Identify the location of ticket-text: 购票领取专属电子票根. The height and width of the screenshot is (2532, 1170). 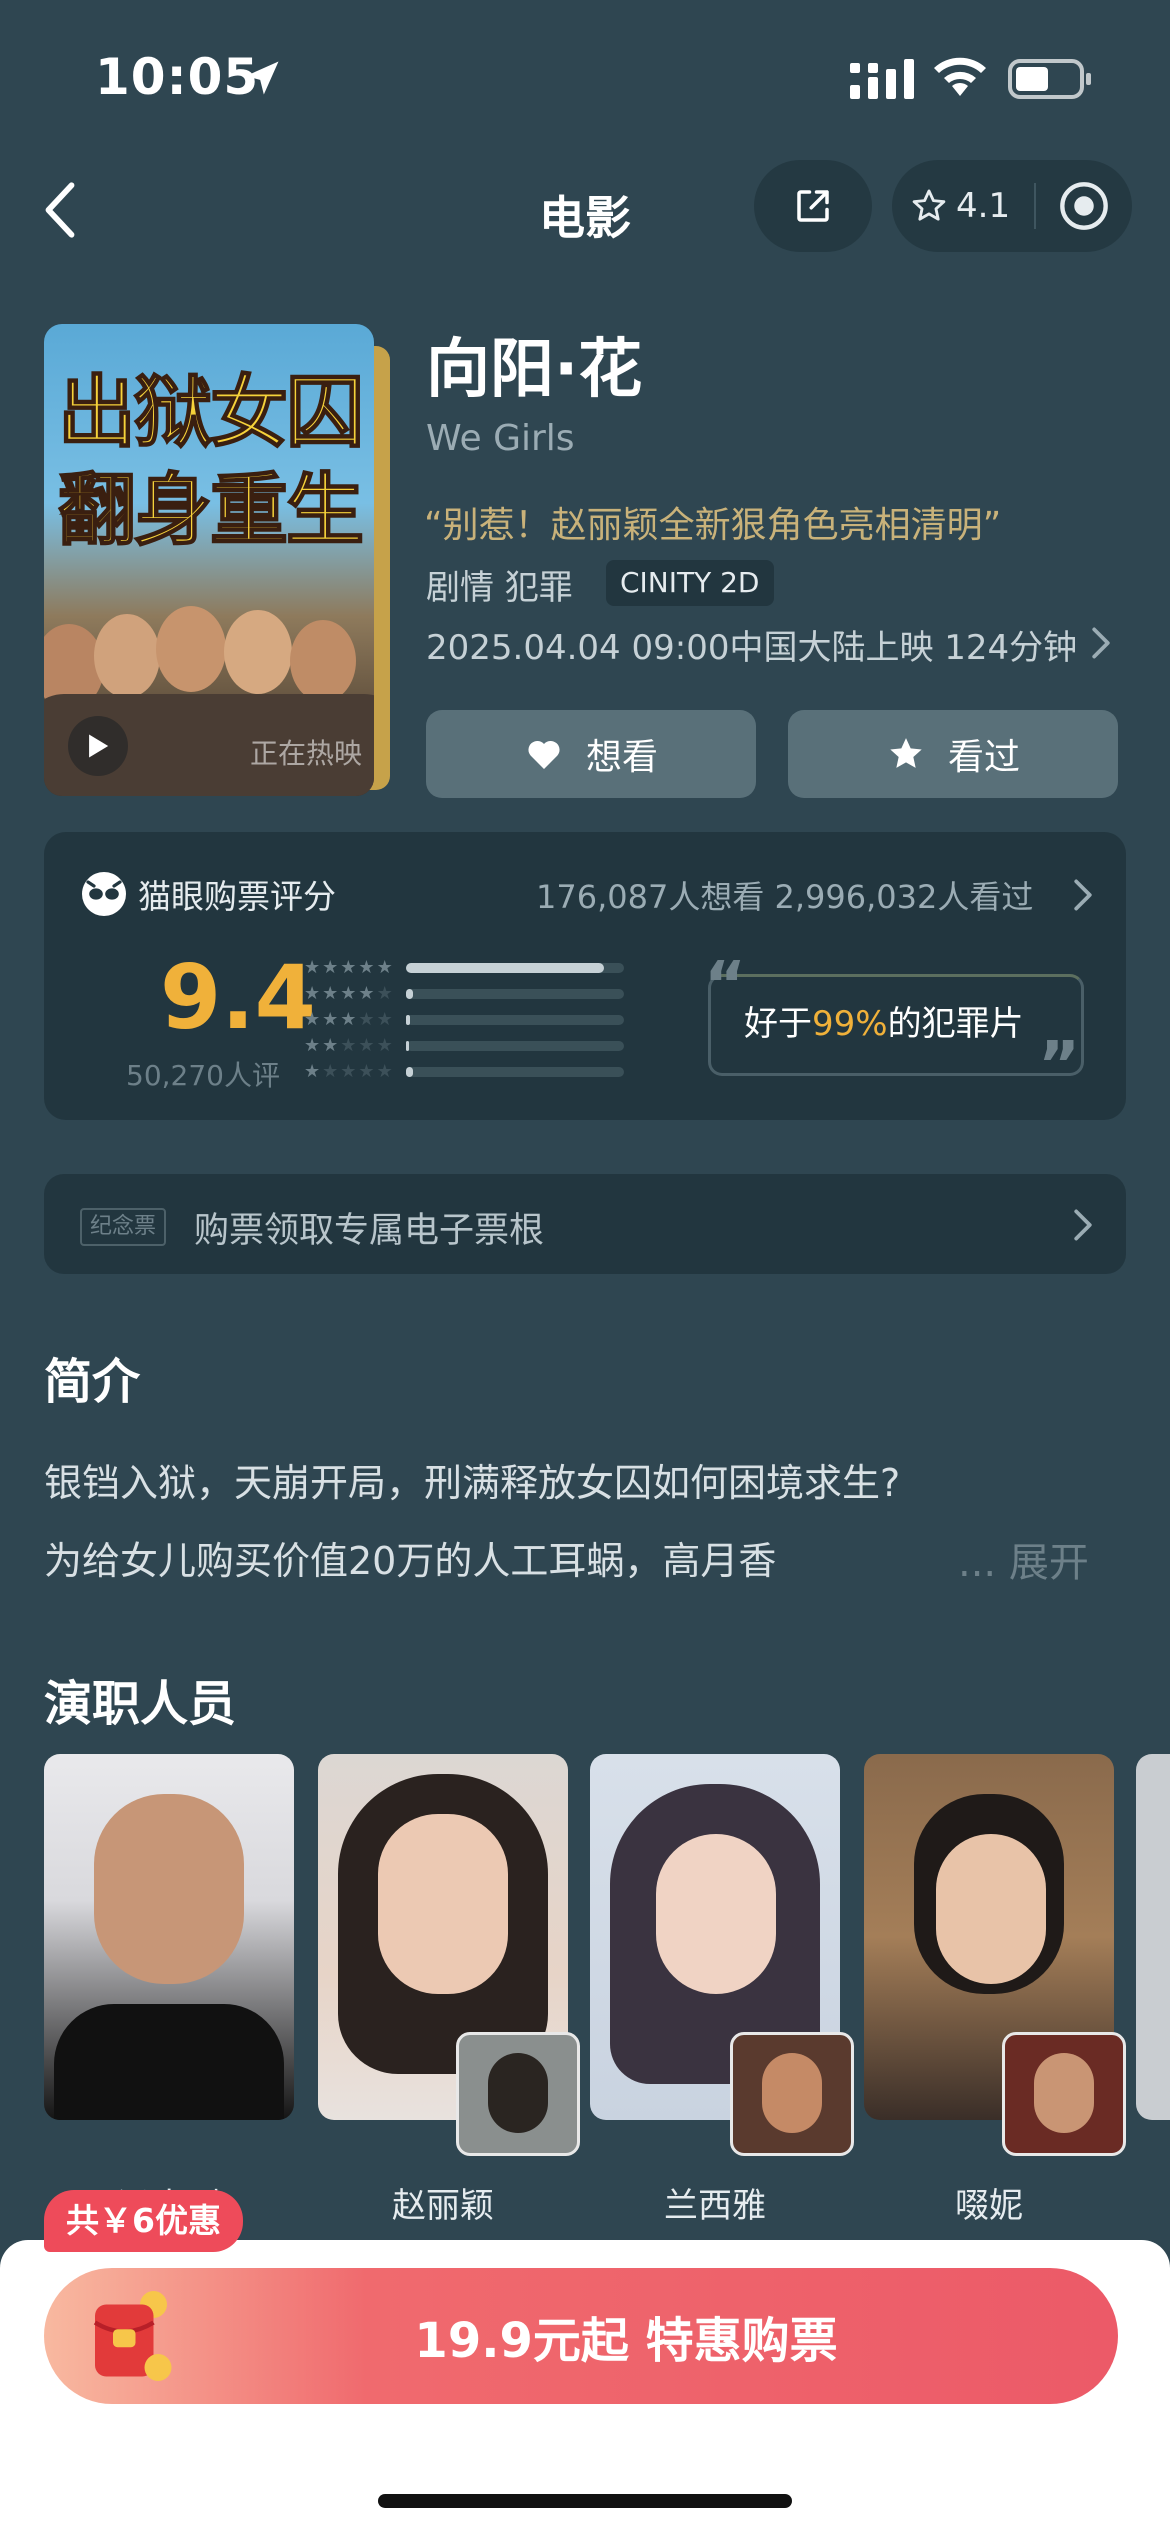
(369, 1231).